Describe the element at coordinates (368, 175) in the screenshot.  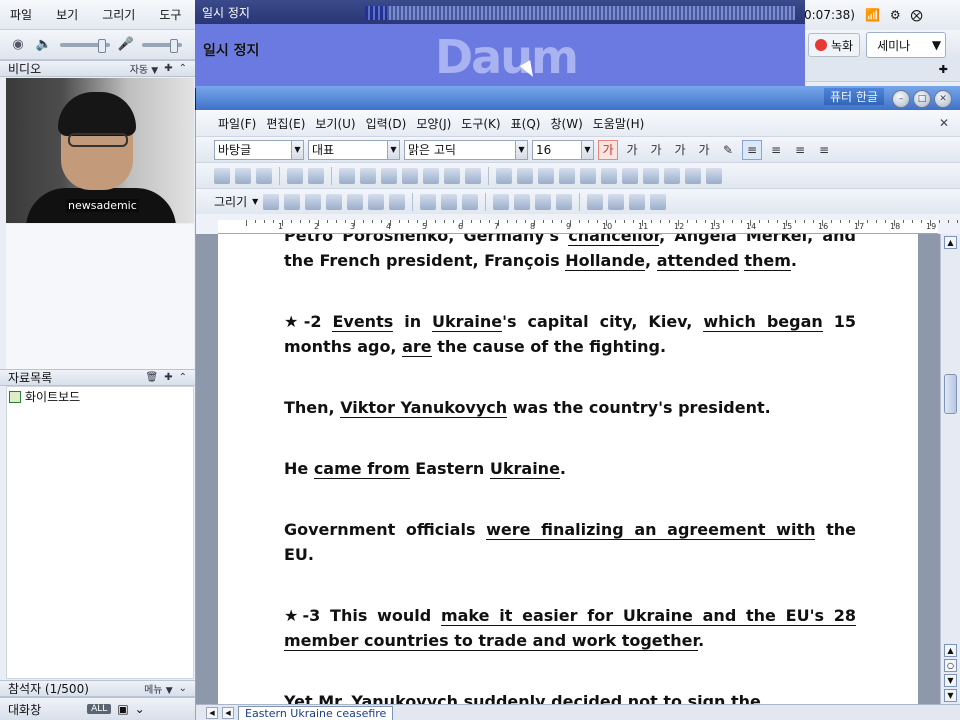
I see `redo-icon` at that location.